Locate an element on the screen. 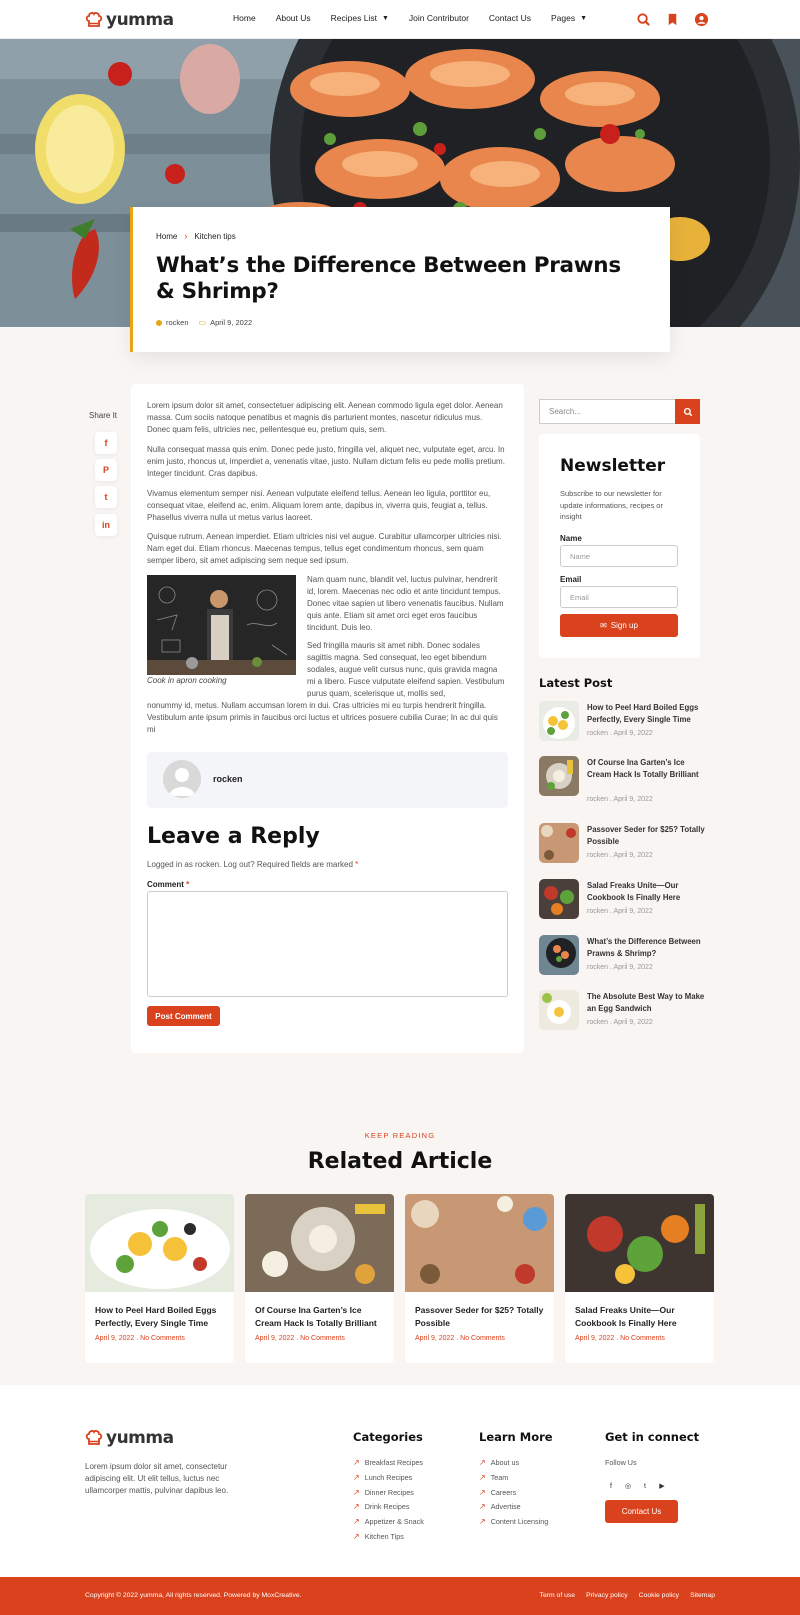 This screenshot has width=800, height=1615. chef-hat-icon is located at coordinates (94, 1437).